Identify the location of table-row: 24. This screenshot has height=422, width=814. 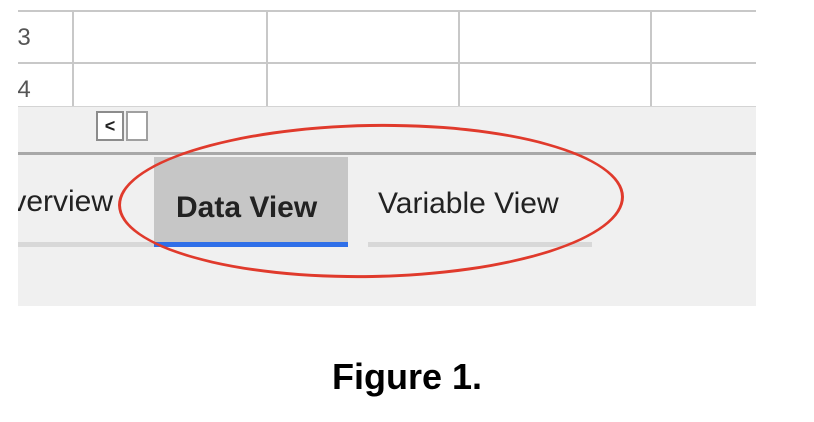
(387, 85).